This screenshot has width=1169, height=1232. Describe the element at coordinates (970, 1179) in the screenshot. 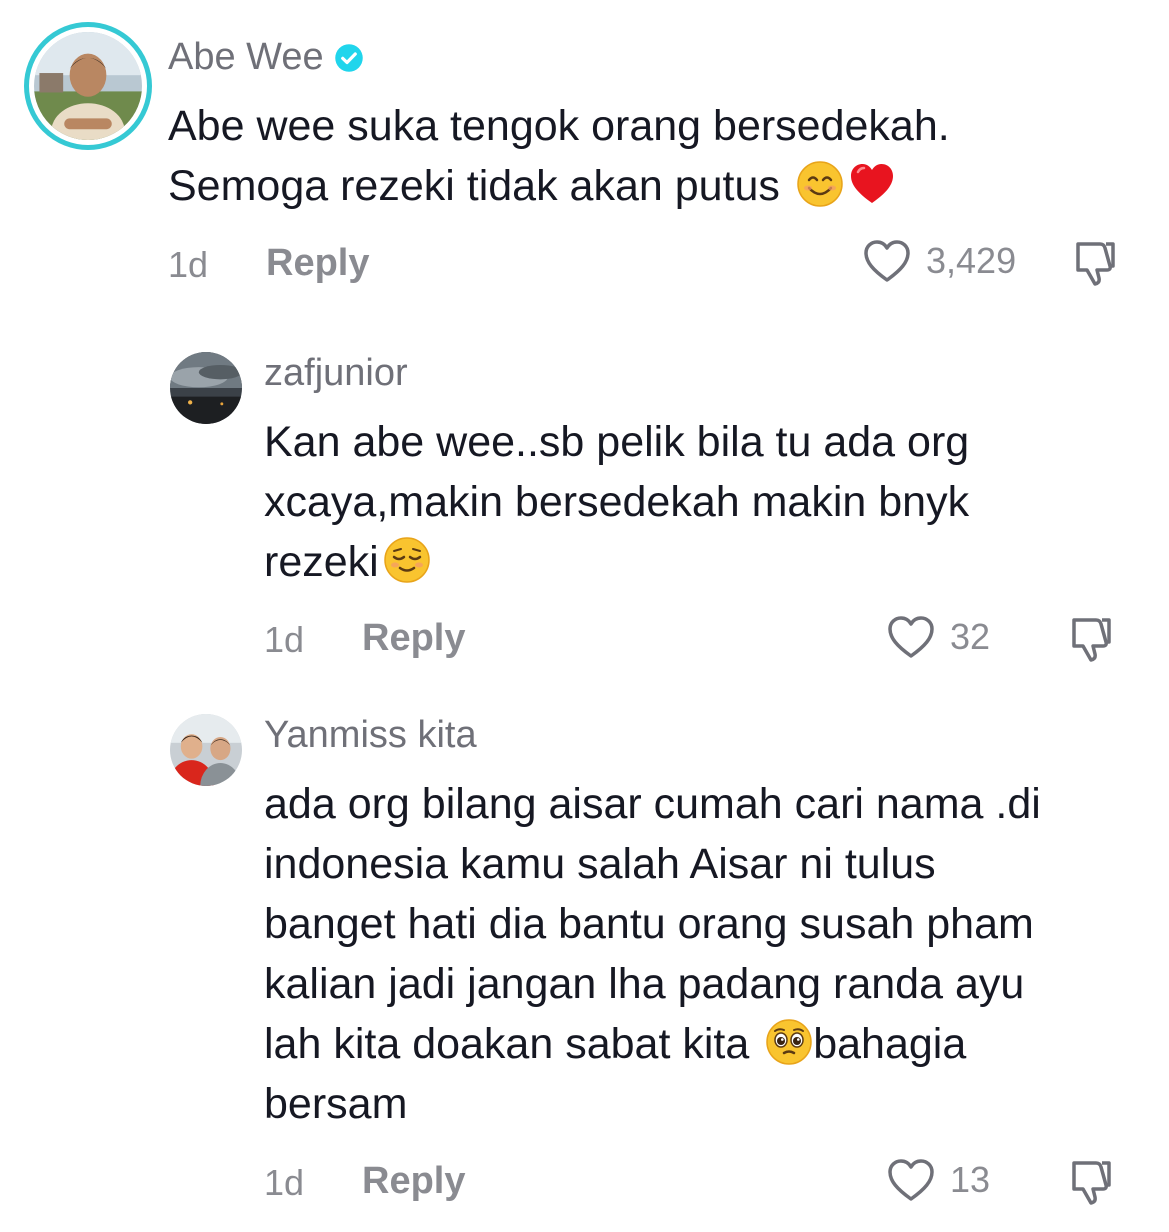

I see `like-count: 13` at that location.